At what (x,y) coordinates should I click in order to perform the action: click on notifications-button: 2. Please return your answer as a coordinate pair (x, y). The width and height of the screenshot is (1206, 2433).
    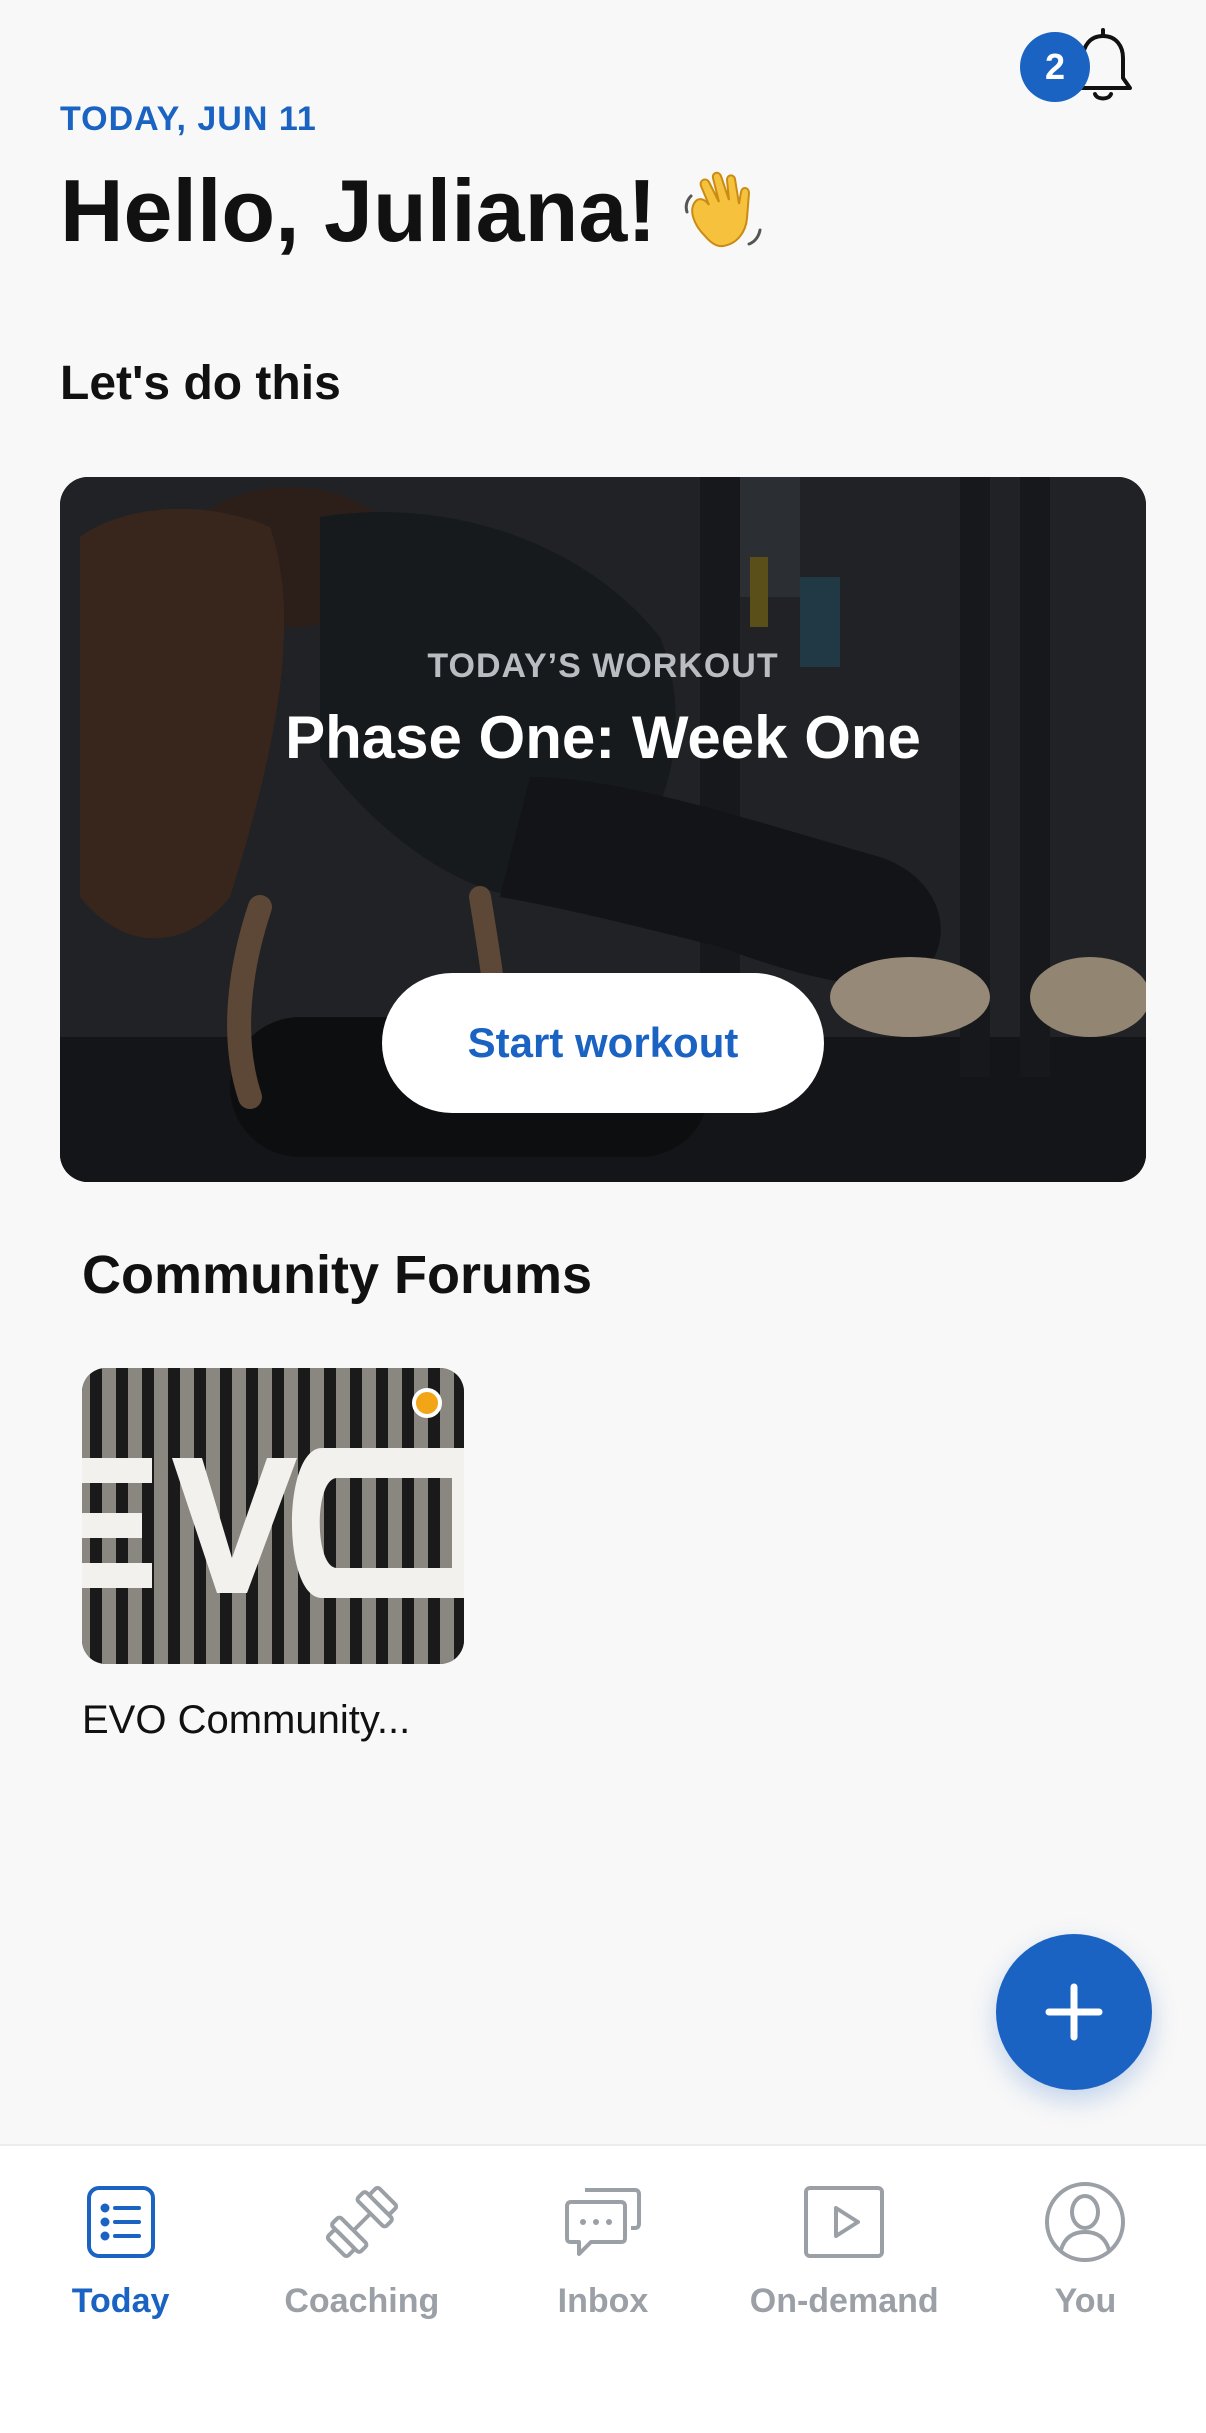
    Looking at the image, I should click on (1076, 68).